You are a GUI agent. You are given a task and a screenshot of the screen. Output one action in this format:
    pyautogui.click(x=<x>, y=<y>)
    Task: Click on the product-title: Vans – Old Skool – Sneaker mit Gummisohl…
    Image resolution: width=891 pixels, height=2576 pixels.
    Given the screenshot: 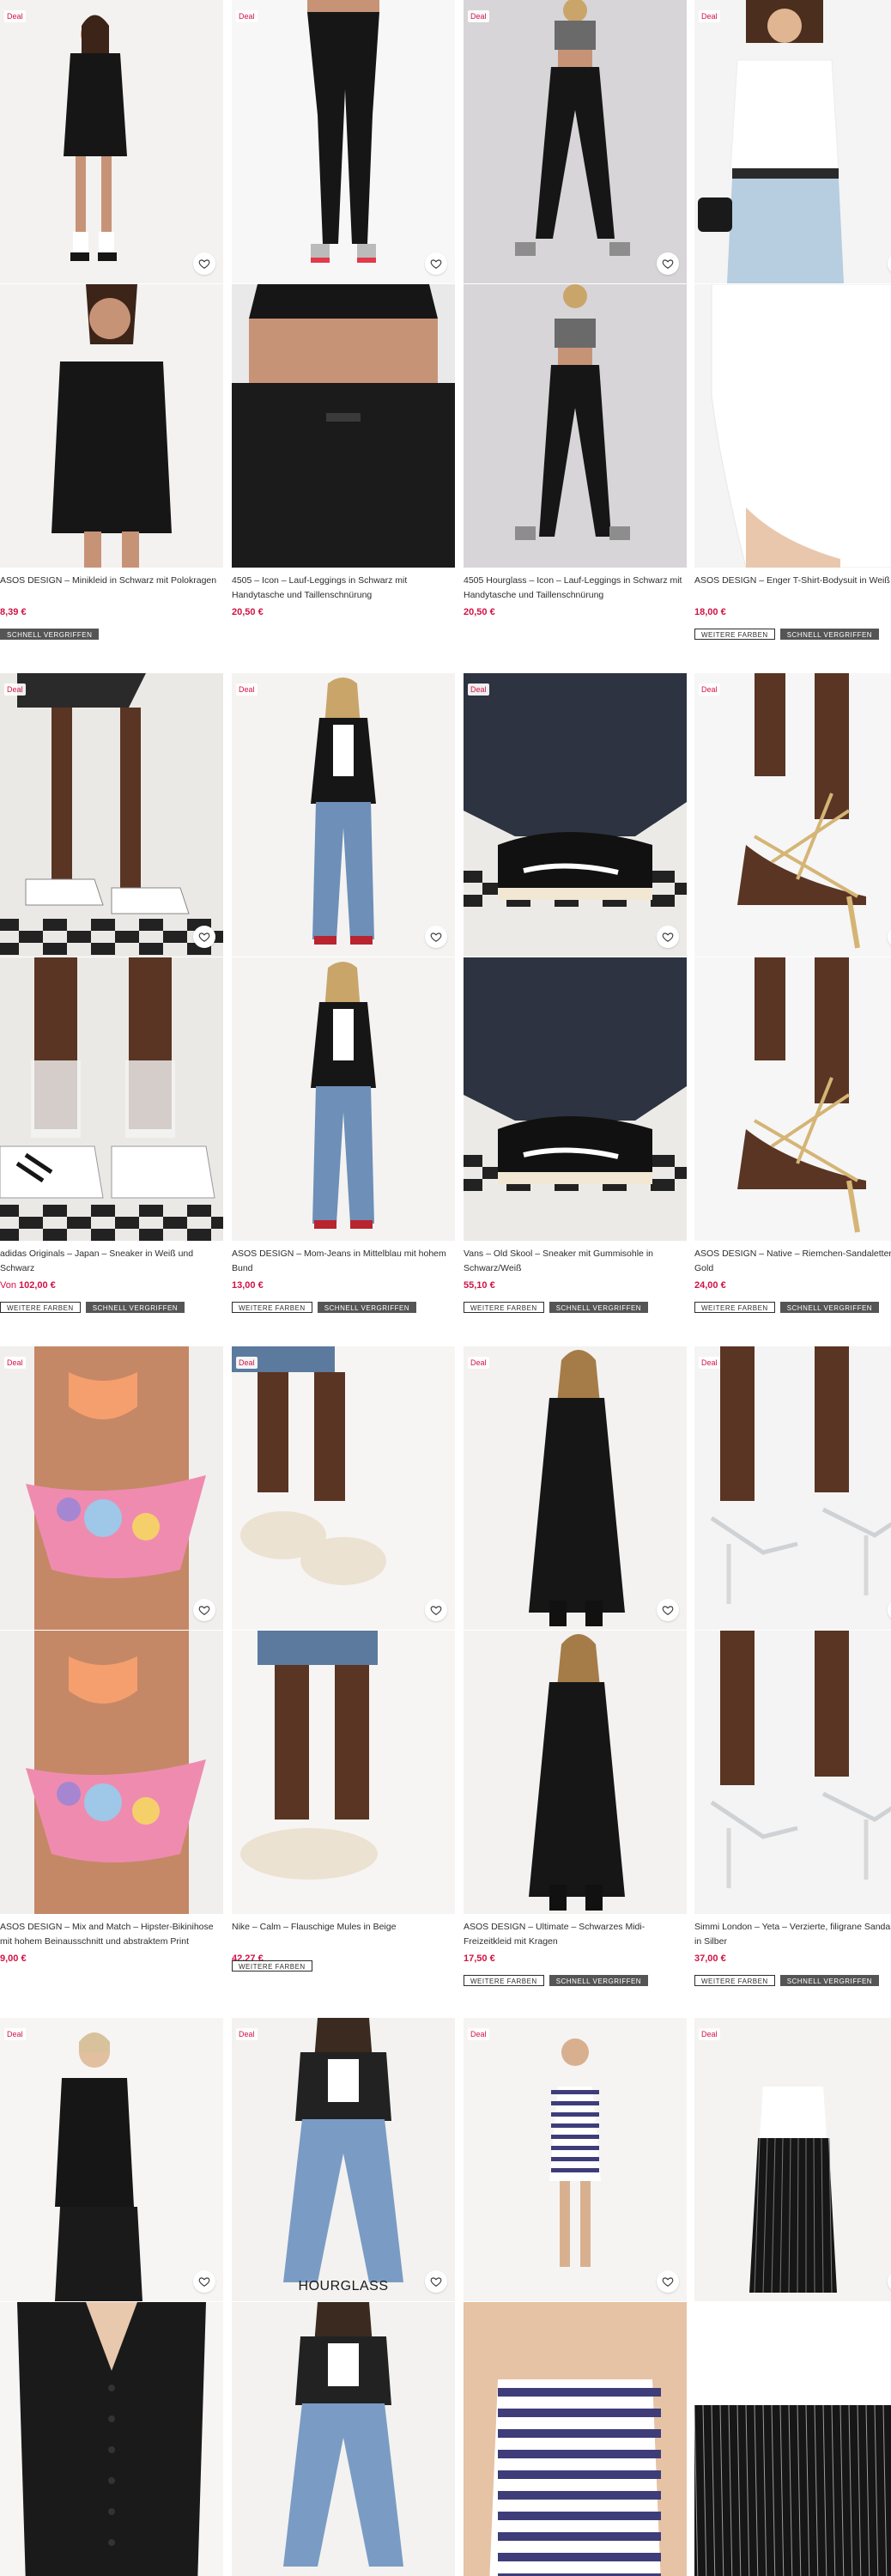 What is the action you would take?
    pyautogui.click(x=574, y=1261)
    